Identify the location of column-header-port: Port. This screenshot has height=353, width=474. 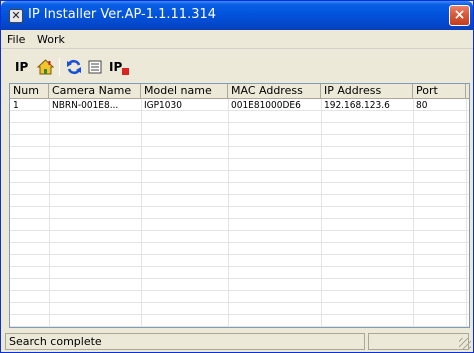
(439, 91).